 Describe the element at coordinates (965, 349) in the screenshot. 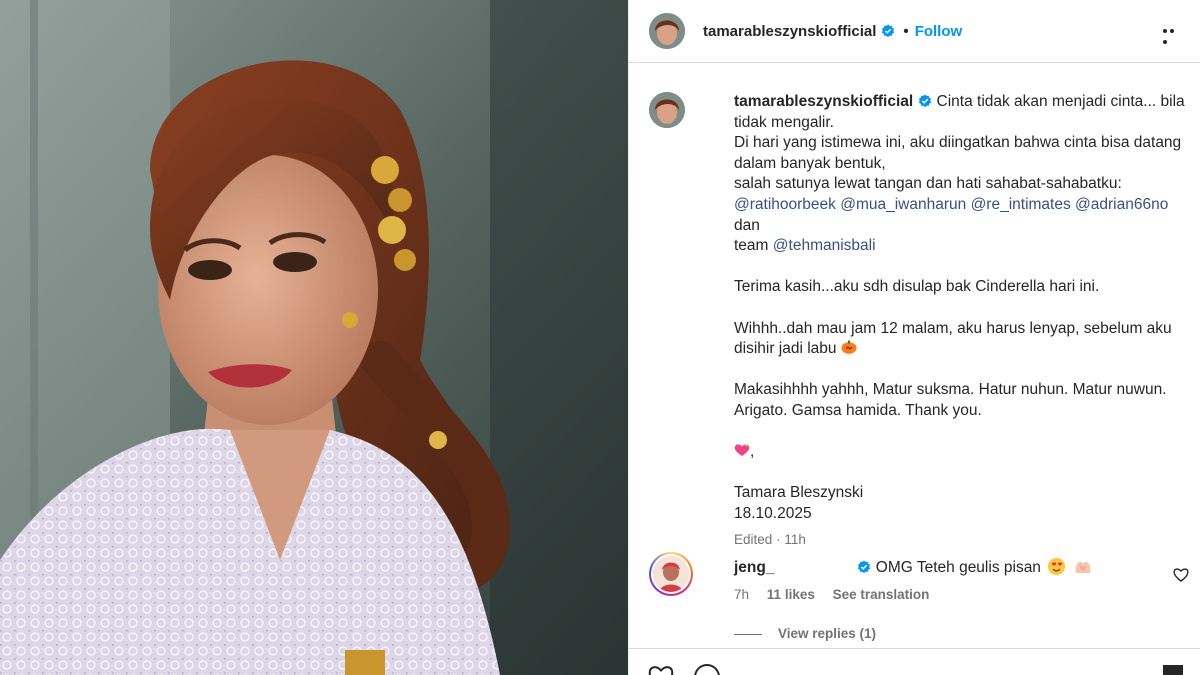

I see `caption-paragraph-line: disihir jadi labu` at that location.